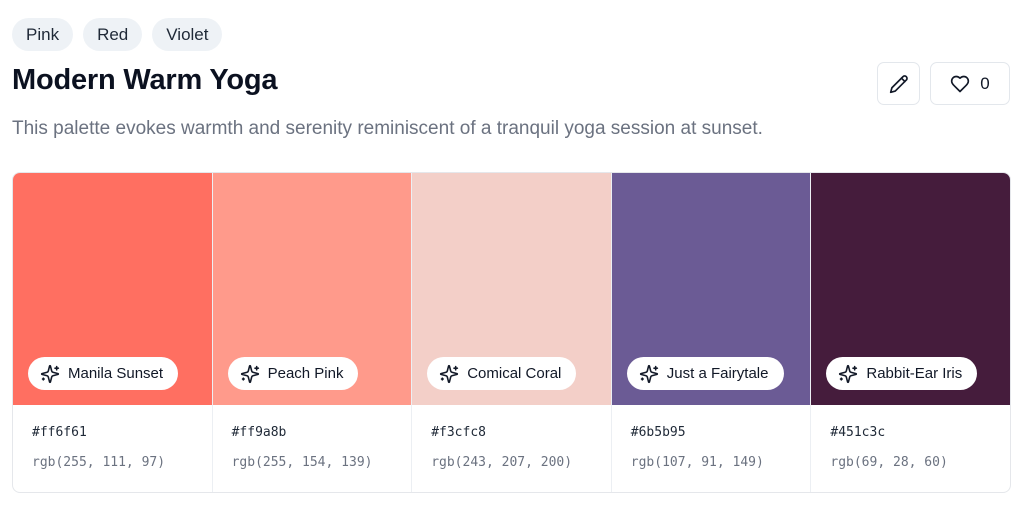 The image size is (1024, 522). What do you see at coordinates (721, 432) in the screenshot?
I see `color-hex: #6b5b95` at bounding box center [721, 432].